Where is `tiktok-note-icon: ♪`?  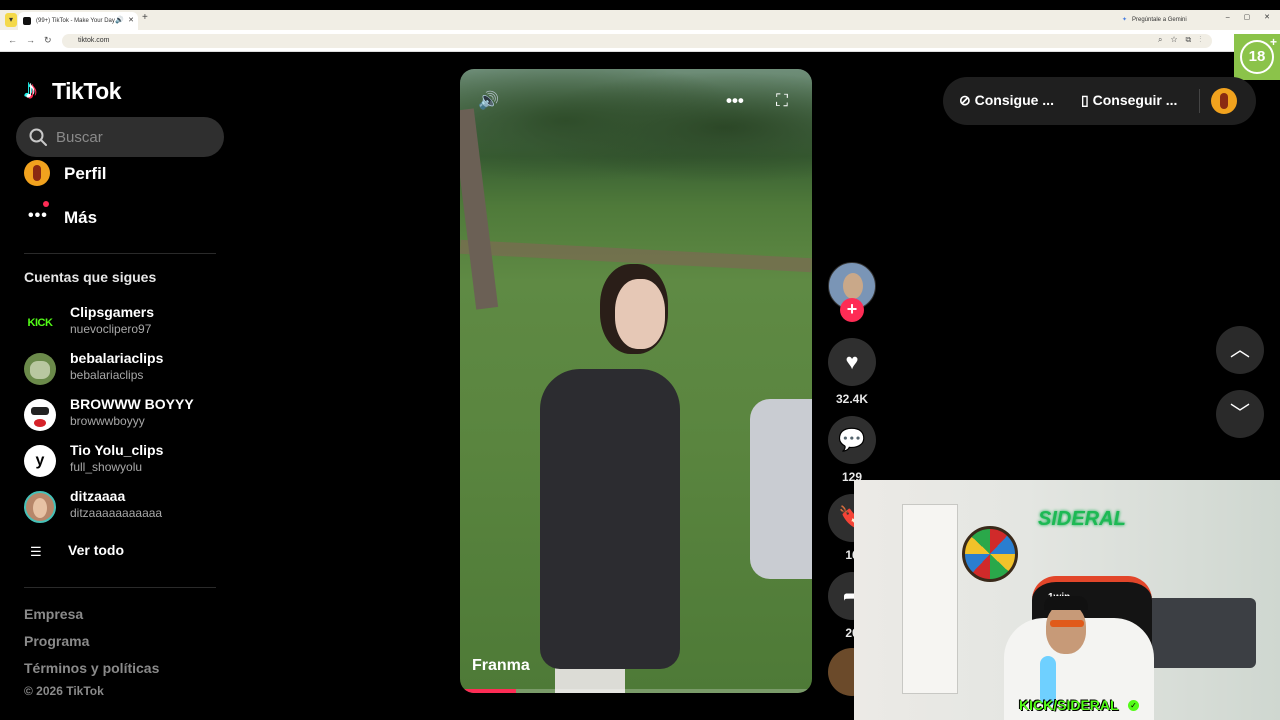
tiktok-note-icon: ♪ is located at coordinates (30, 89).